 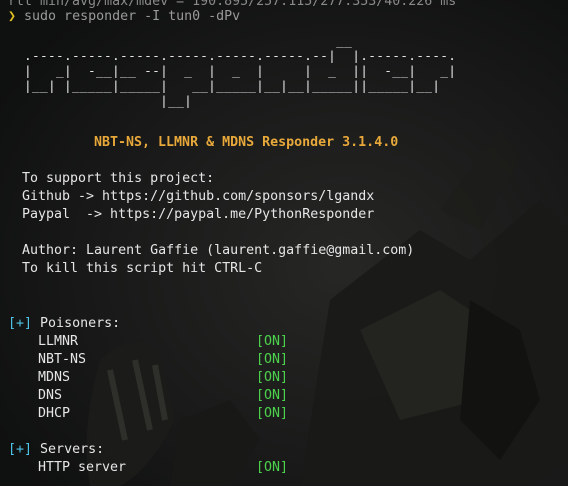 I want to click on poisoners-heading: [+] Poisoners:, so click(x=64, y=324).